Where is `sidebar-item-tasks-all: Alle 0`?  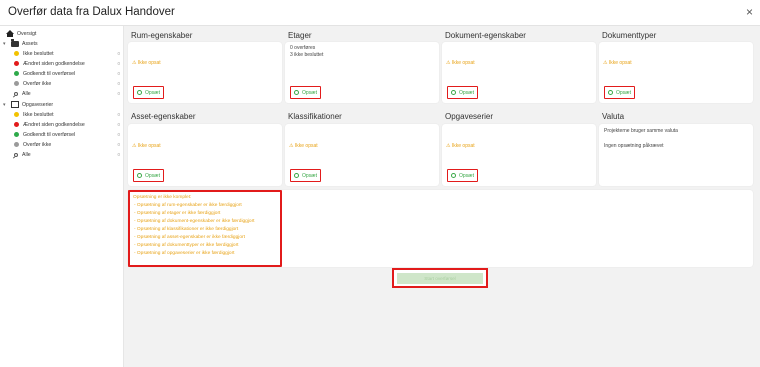
sidebar-item-tasks-all: Alle 0 is located at coordinates (62, 154).